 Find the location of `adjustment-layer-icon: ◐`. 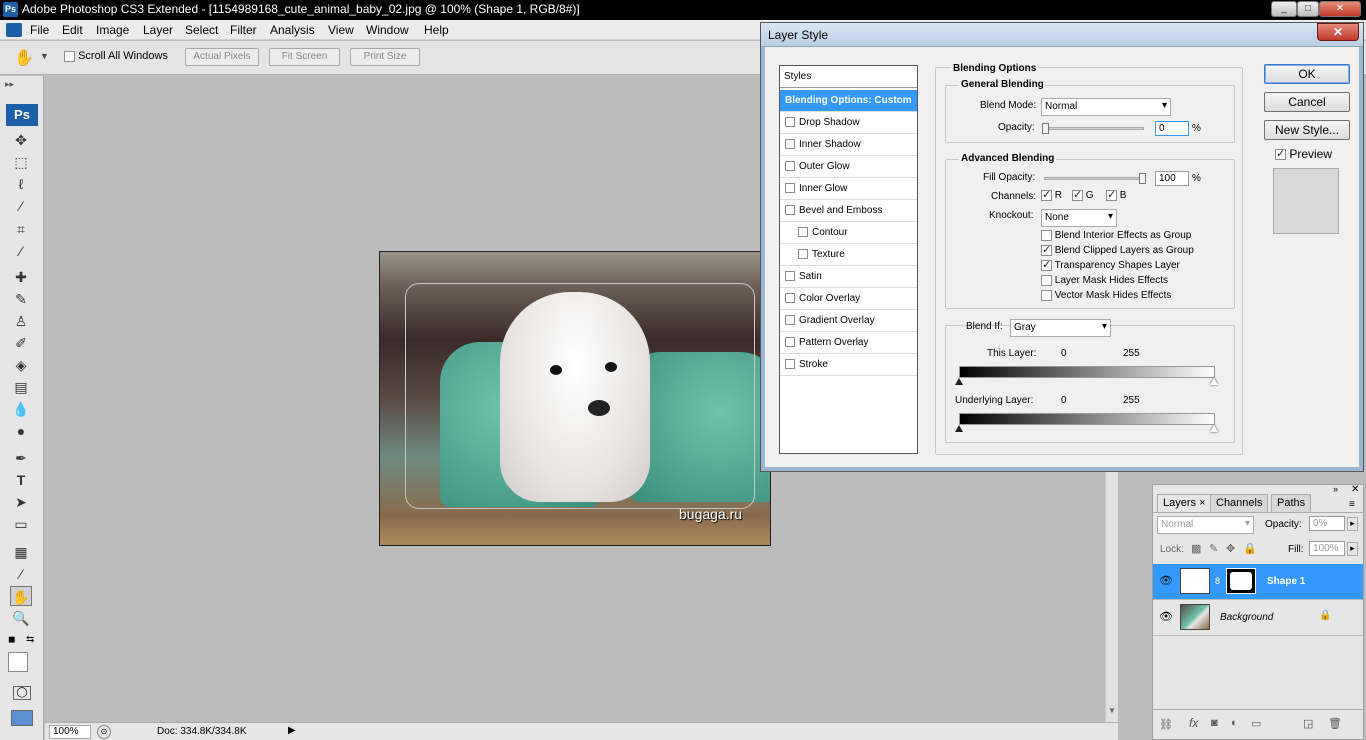

adjustment-layer-icon: ◐ is located at coordinates (1234, 723).